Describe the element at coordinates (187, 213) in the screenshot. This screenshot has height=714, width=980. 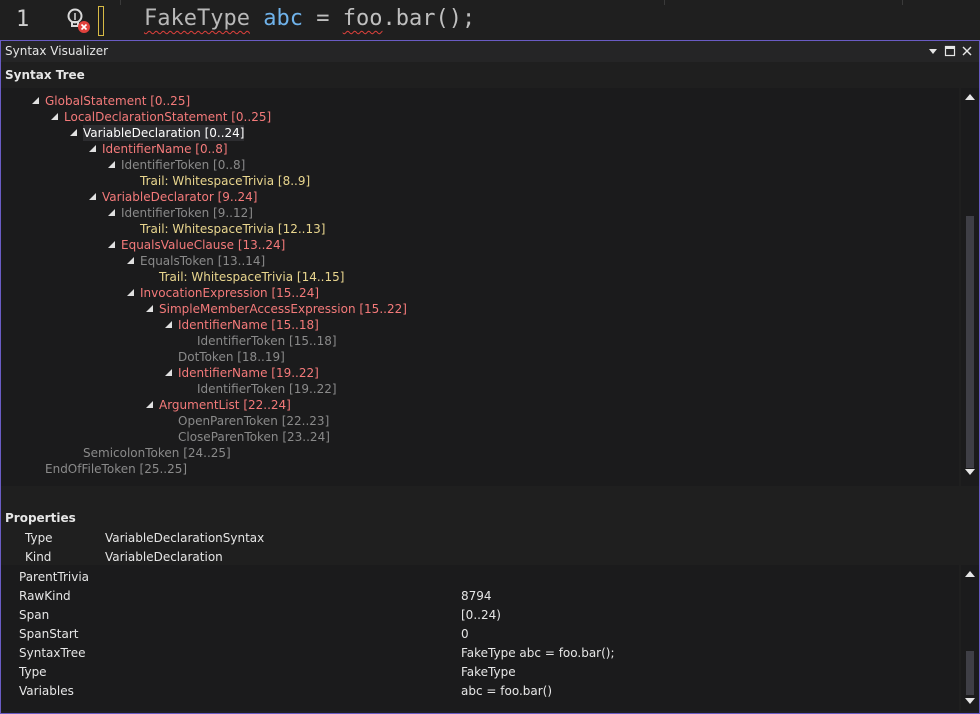
I see `tree-node-token: IdentifierToken [9..12]` at that location.